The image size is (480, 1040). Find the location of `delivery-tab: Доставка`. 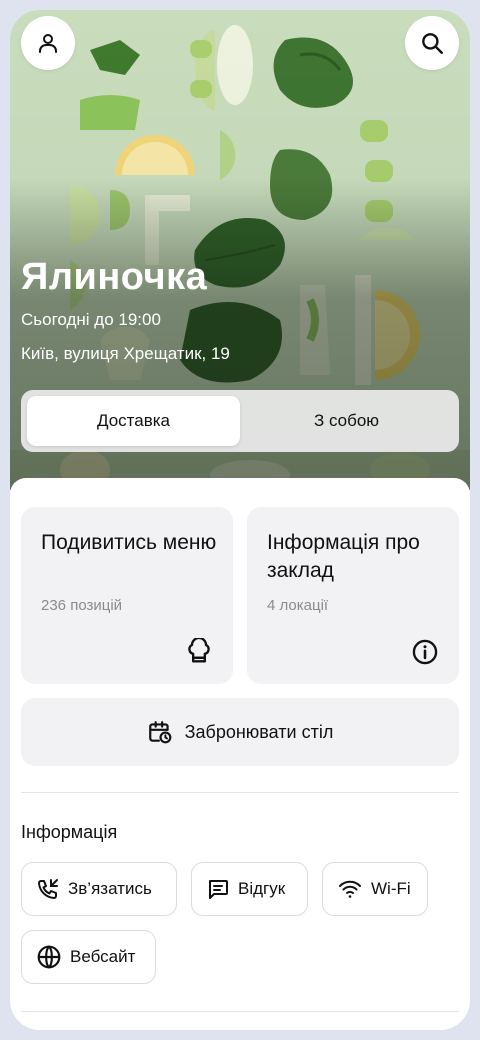

delivery-tab: Доставка is located at coordinates (133, 421).